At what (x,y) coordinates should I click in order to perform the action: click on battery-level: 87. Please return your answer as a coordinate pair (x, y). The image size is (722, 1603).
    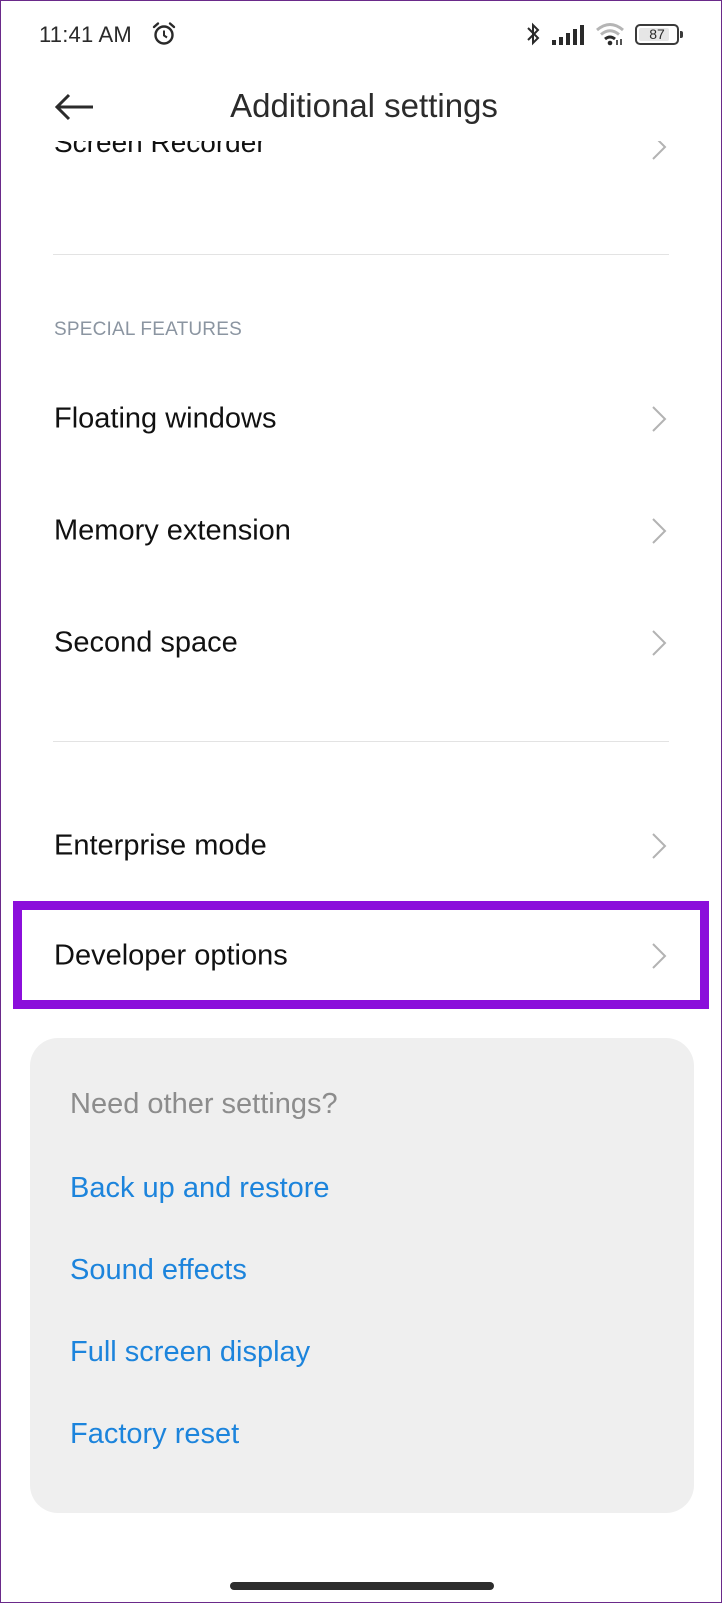
    Looking at the image, I should click on (657, 34).